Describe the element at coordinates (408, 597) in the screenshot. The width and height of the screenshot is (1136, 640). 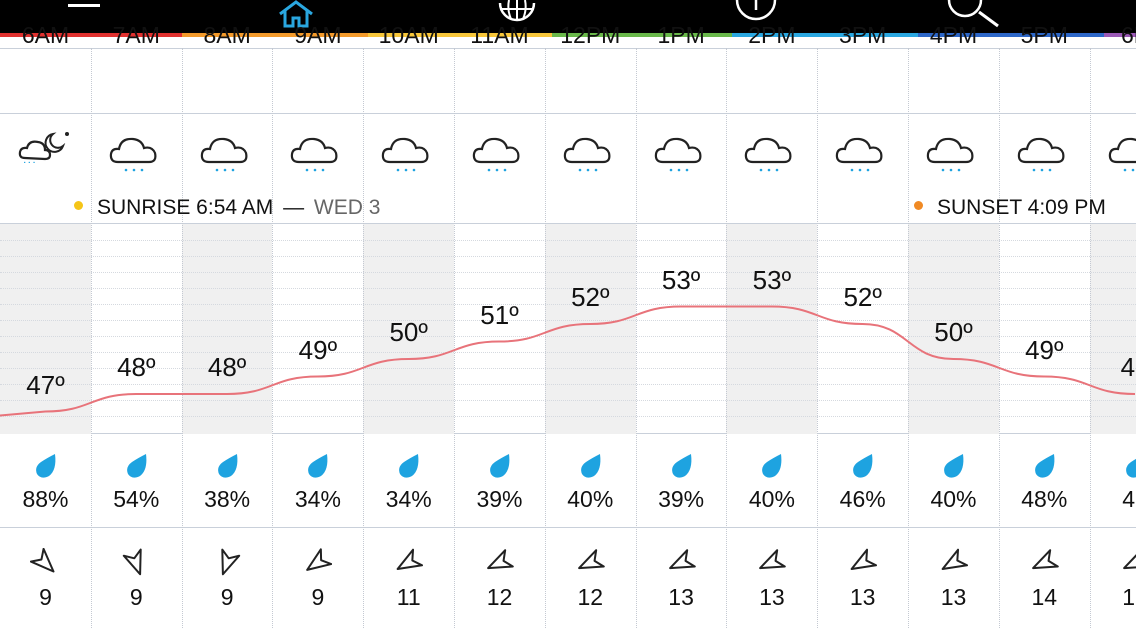
I see `wind-speed: 11` at that location.